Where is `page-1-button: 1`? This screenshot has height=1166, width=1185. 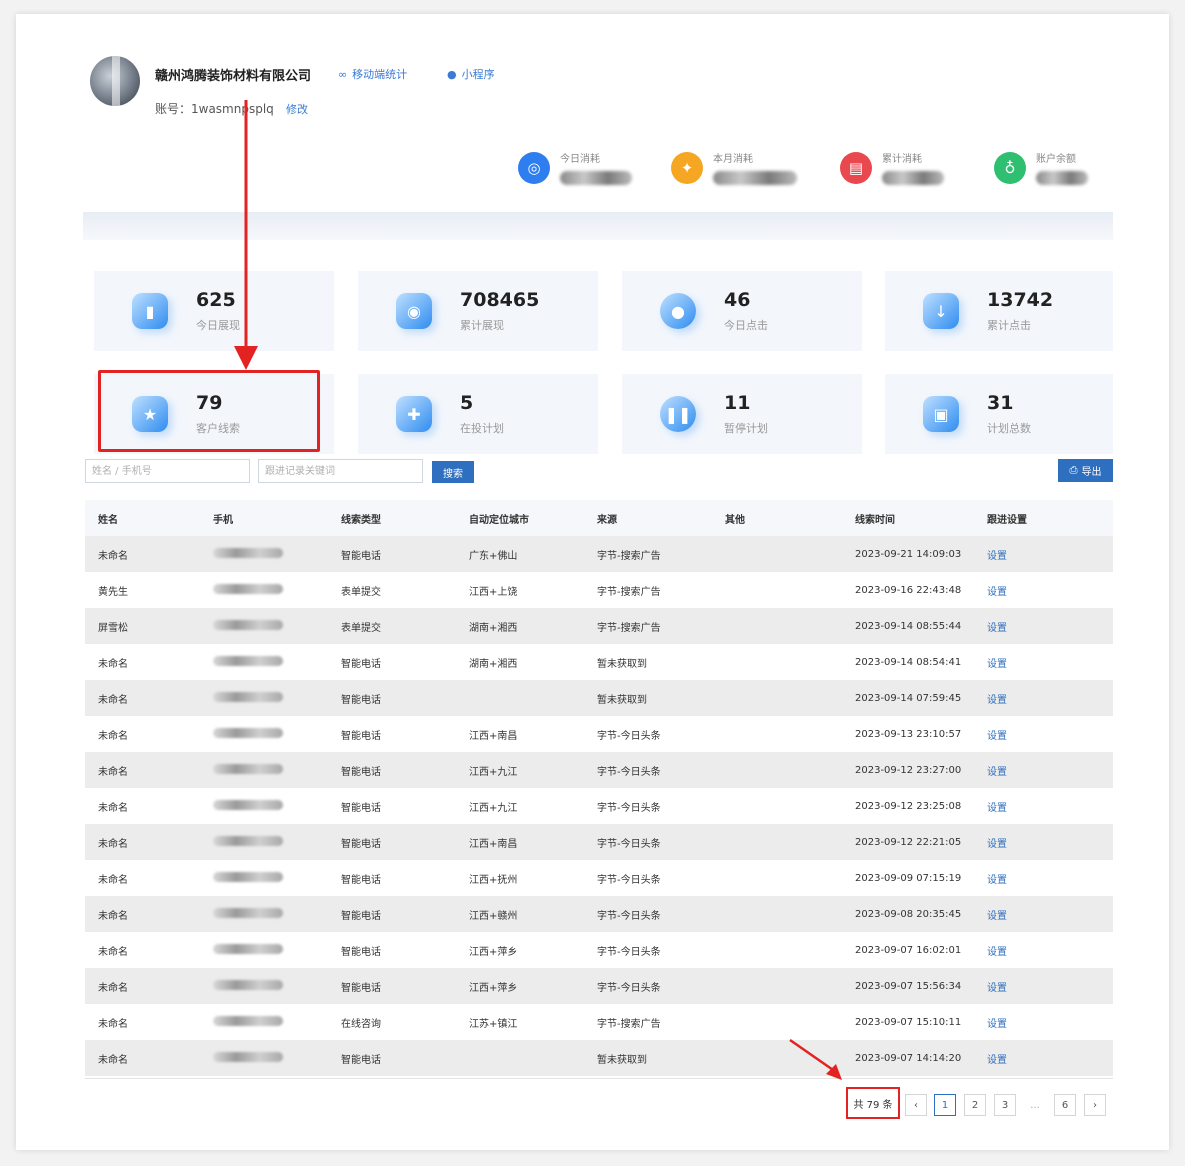 page-1-button: 1 is located at coordinates (945, 1105).